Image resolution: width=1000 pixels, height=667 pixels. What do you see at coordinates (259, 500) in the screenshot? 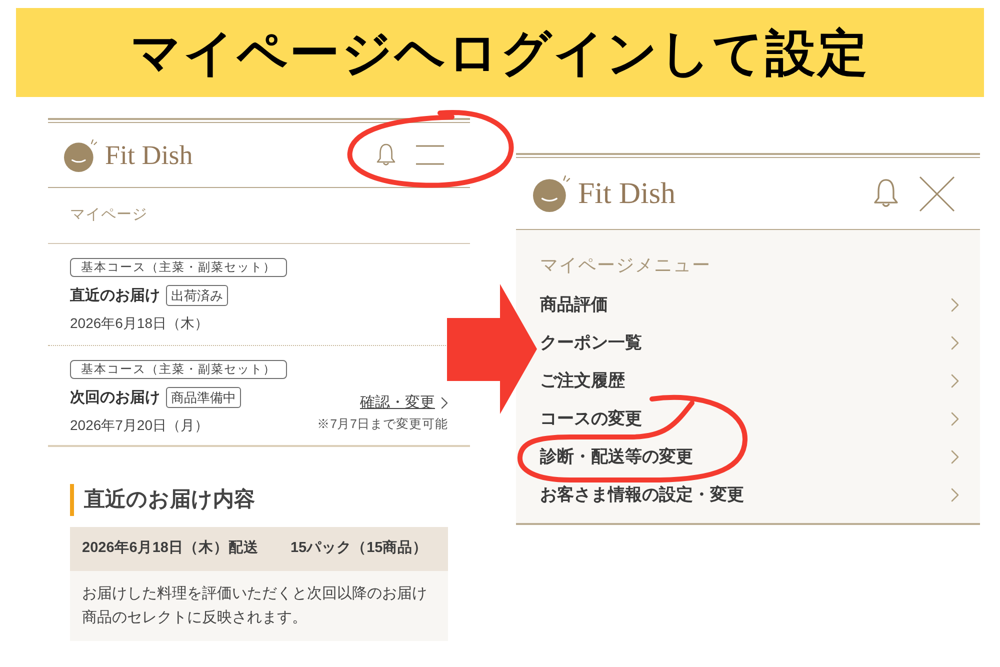
I see `section-heading: 直近のお届け内容` at bounding box center [259, 500].